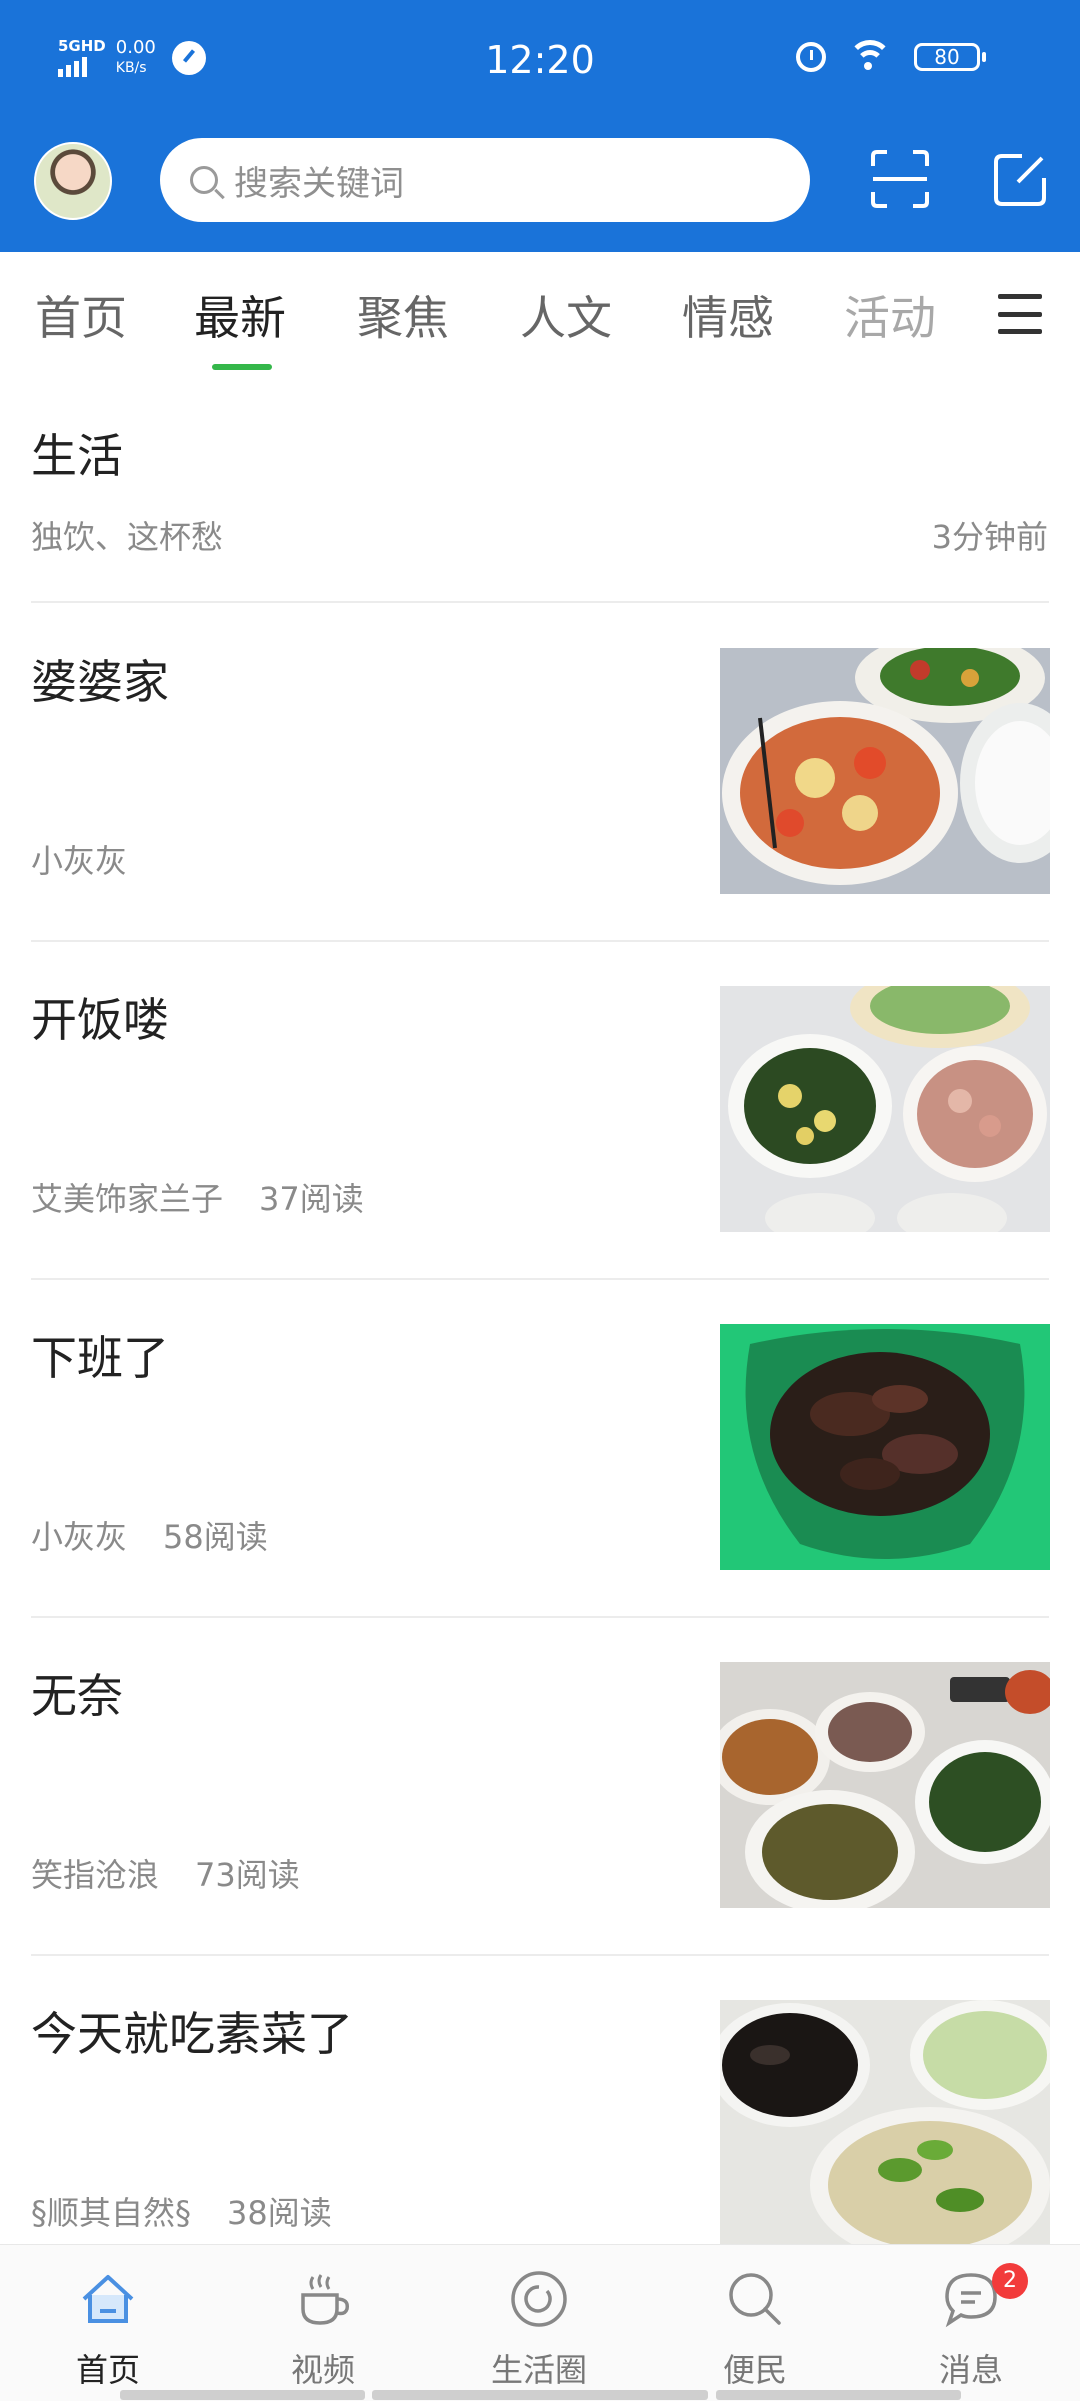  I want to click on category-tabs: 首页 最新 聚焦 人文 情感 活动, so click(540, 314).